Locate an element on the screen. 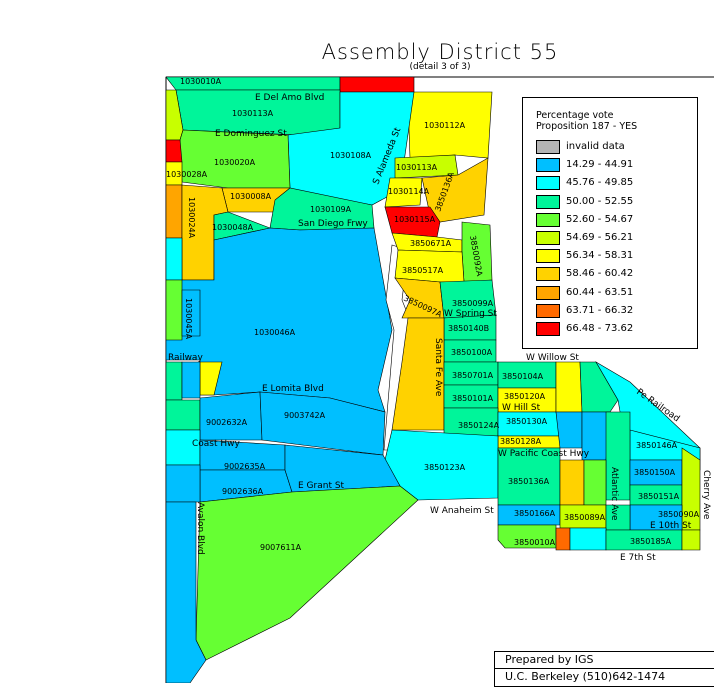  precinct-label: 3850123A is located at coordinates (445, 467).